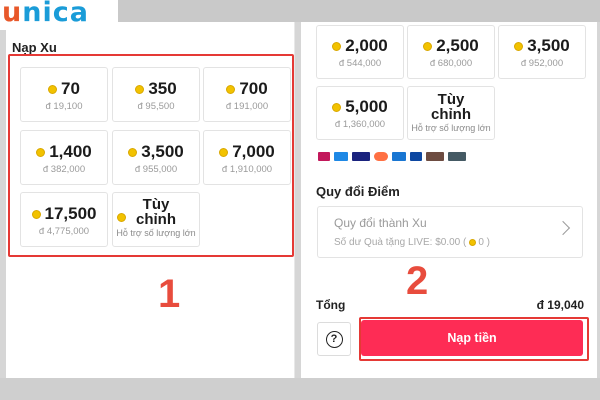  What do you see at coordinates (366, 106) in the screenshot?
I see `package-amount: 5,000` at bounding box center [366, 106].